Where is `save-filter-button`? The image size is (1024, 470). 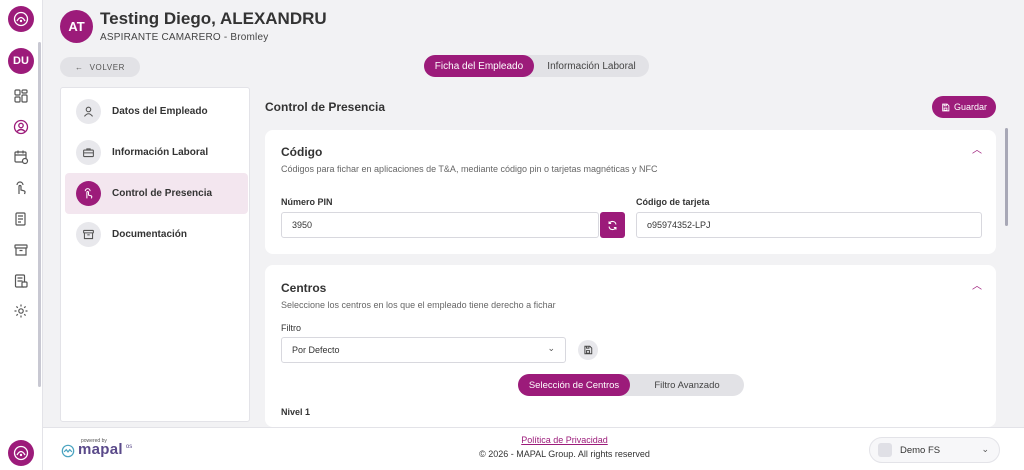
save-filter-button is located at coordinates (588, 350).